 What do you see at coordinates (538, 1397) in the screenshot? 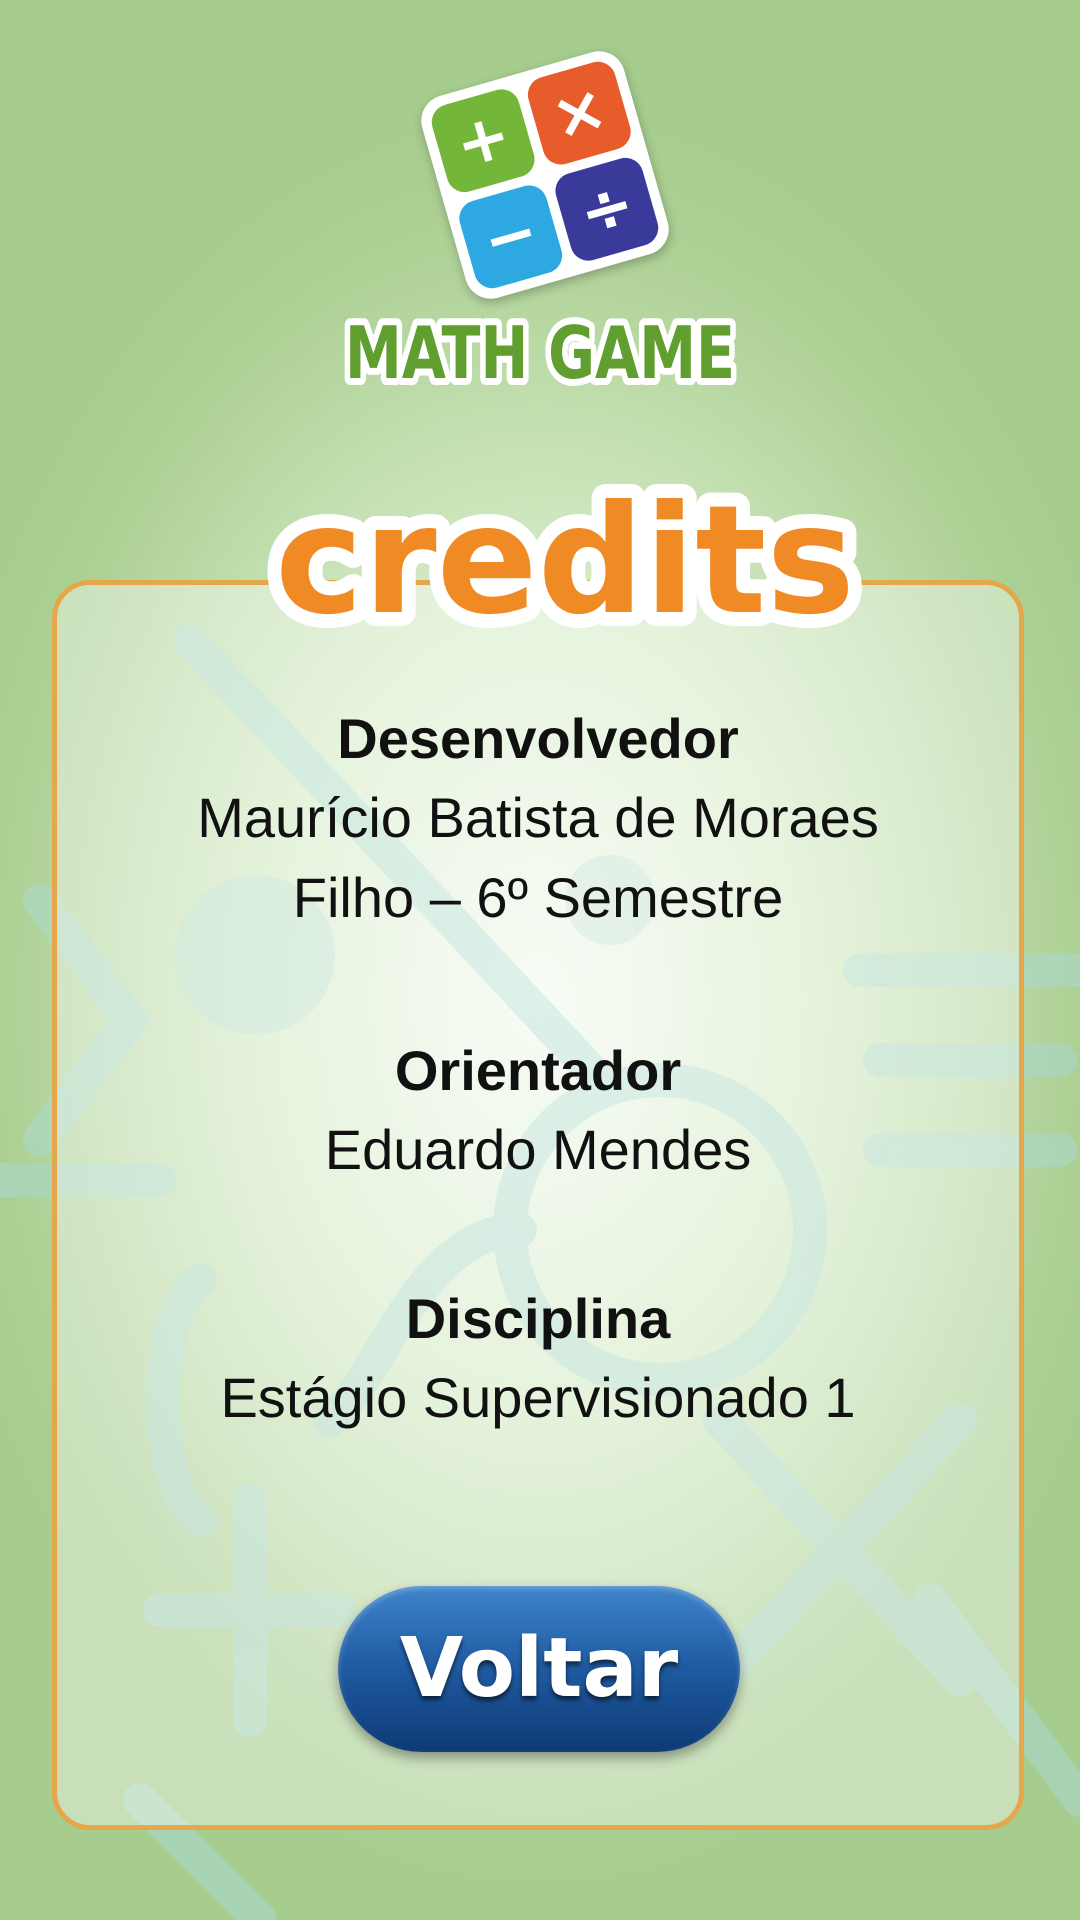
I see `course-name: Estágio Supervisionado 1` at bounding box center [538, 1397].